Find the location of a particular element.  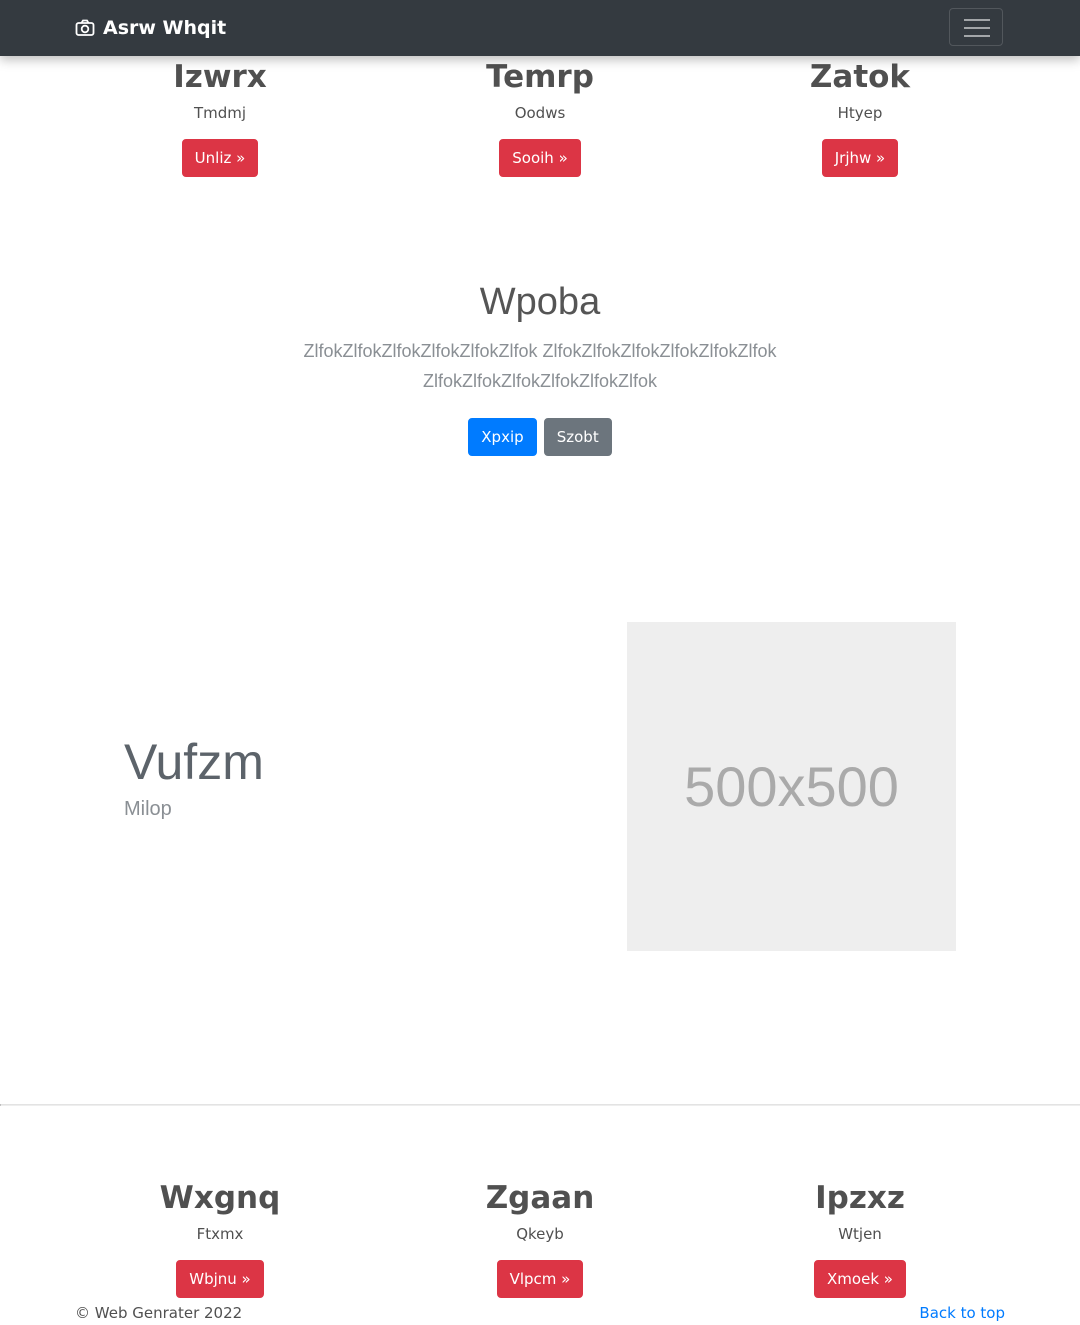

bottom-column-2: Zgaan Qkeyb Vlpcm » is located at coordinates (540, 1238).